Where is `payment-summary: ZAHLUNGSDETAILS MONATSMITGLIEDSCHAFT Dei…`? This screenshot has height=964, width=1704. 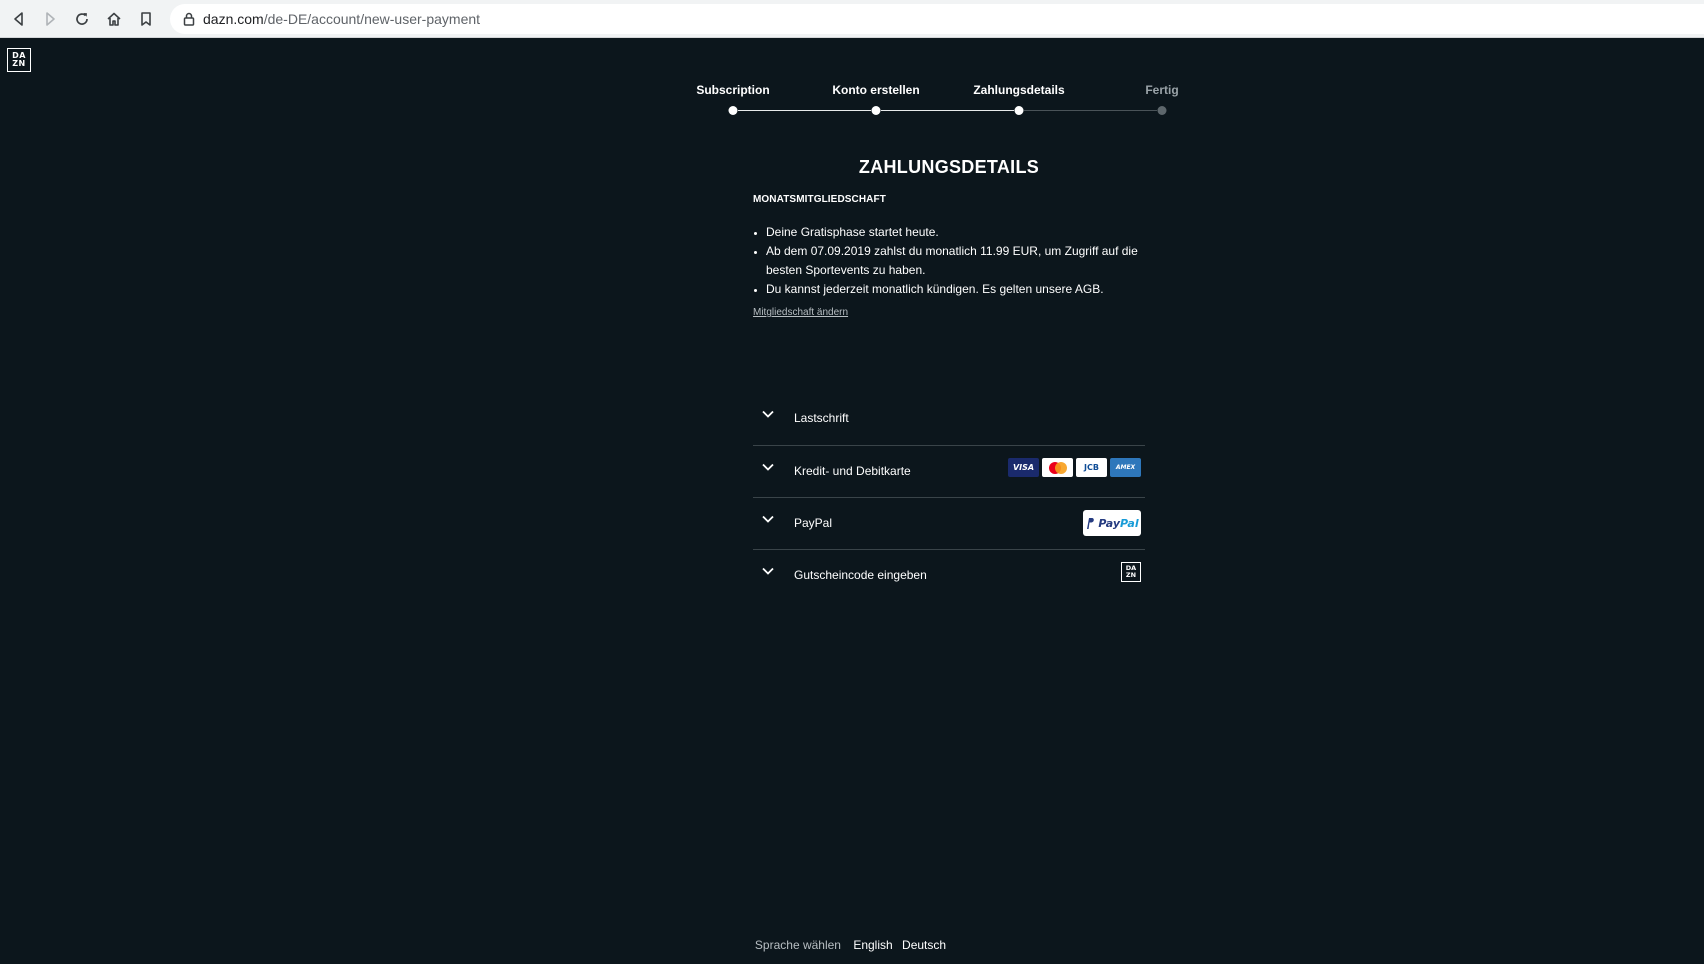 payment-summary: ZAHLUNGSDETAILS MONATSMITGLIEDSCHAFT Dei… is located at coordinates (949, 238).